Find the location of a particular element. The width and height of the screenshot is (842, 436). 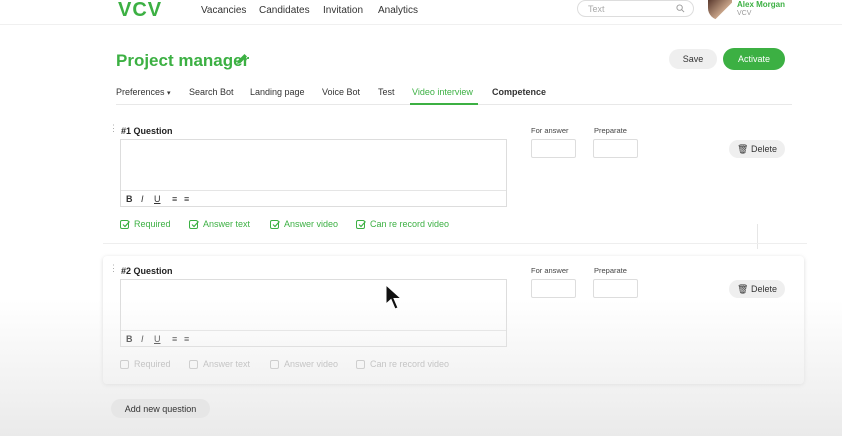

tab-label: Preferences is located at coordinates (140, 92).